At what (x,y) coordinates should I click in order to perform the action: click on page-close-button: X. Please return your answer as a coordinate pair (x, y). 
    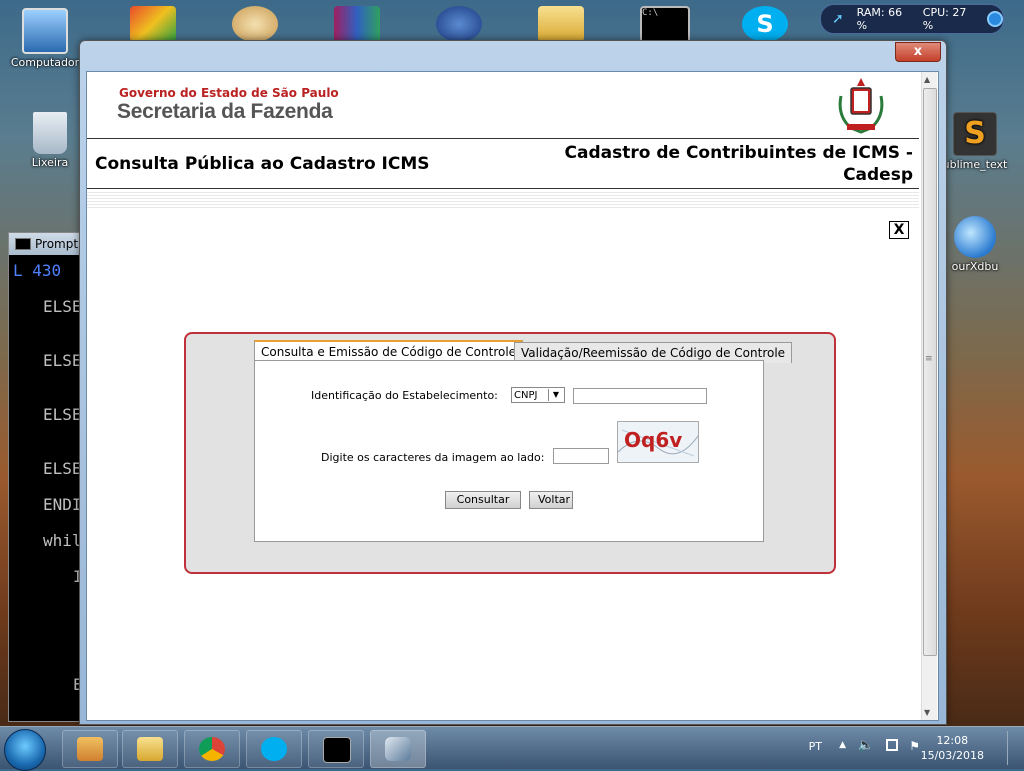
    Looking at the image, I should click on (899, 230).